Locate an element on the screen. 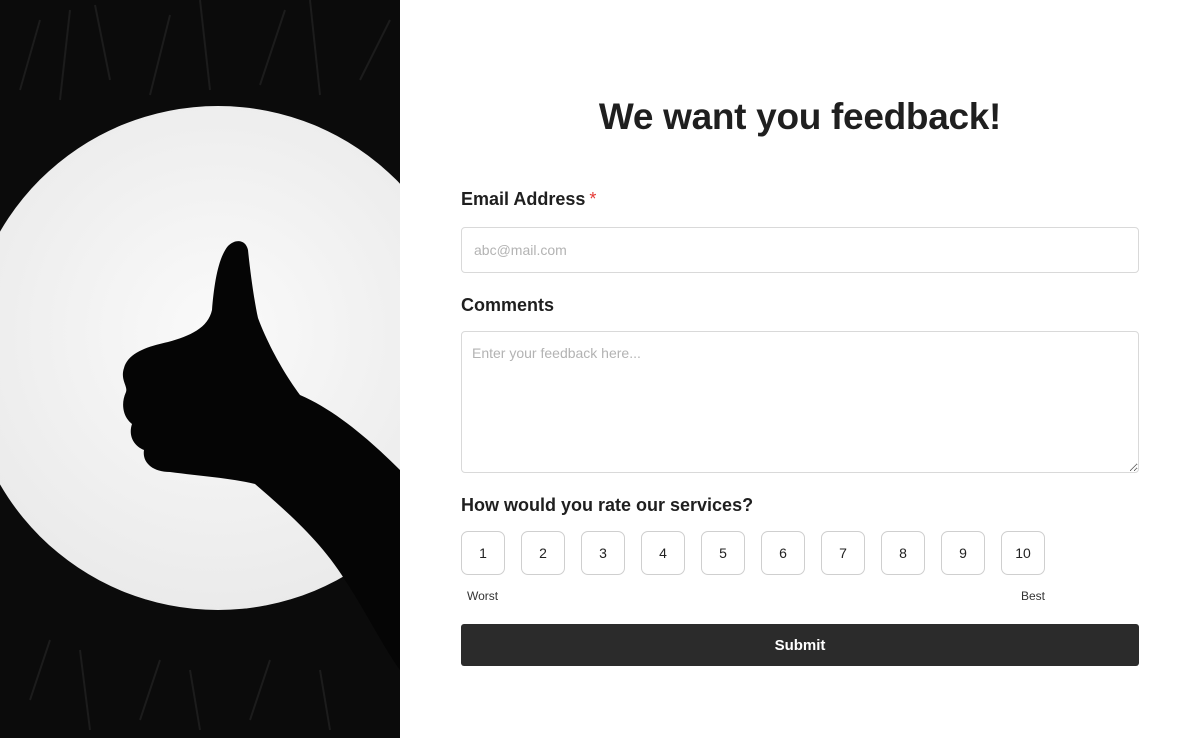 The image size is (1200, 738). rating-option-1: 1 is located at coordinates (483, 553).